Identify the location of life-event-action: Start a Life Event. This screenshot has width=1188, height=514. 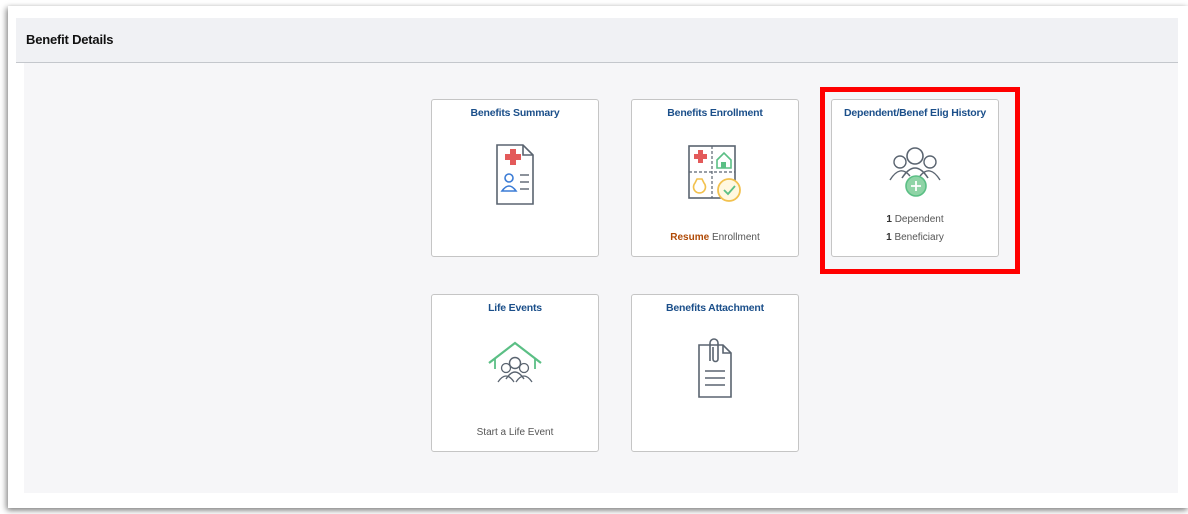
(515, 432).